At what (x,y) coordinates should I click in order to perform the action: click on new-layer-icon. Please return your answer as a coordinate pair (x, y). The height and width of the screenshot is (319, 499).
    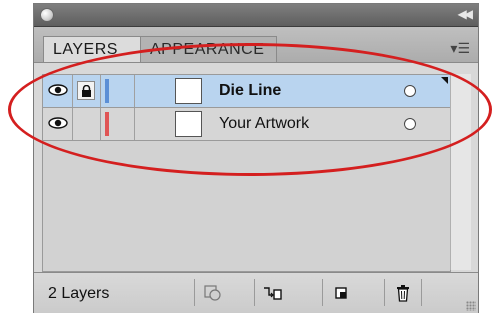
    Looking at the image, I should click on (340, 292).